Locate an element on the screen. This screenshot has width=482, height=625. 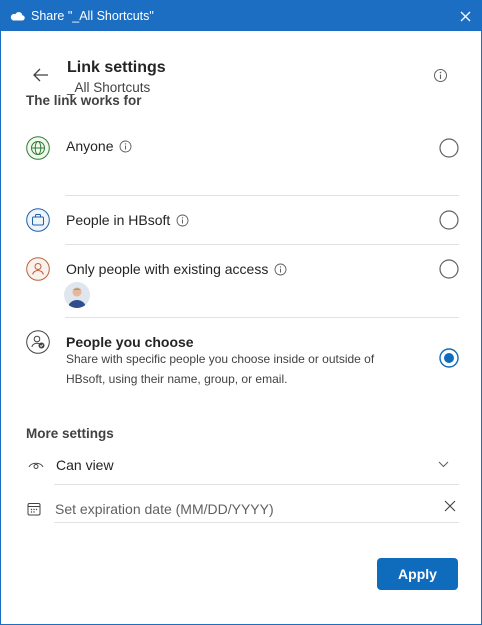
person-add-icon is located at coordinates (38, 342).